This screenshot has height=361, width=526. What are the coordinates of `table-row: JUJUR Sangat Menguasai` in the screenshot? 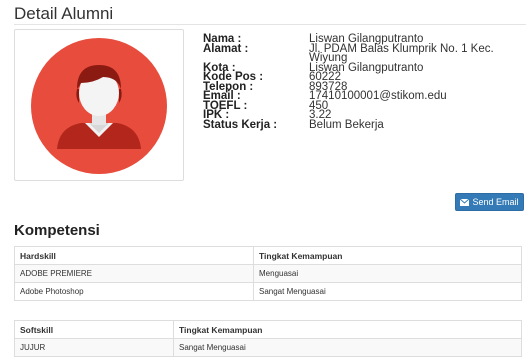 It's located at (268, 347).